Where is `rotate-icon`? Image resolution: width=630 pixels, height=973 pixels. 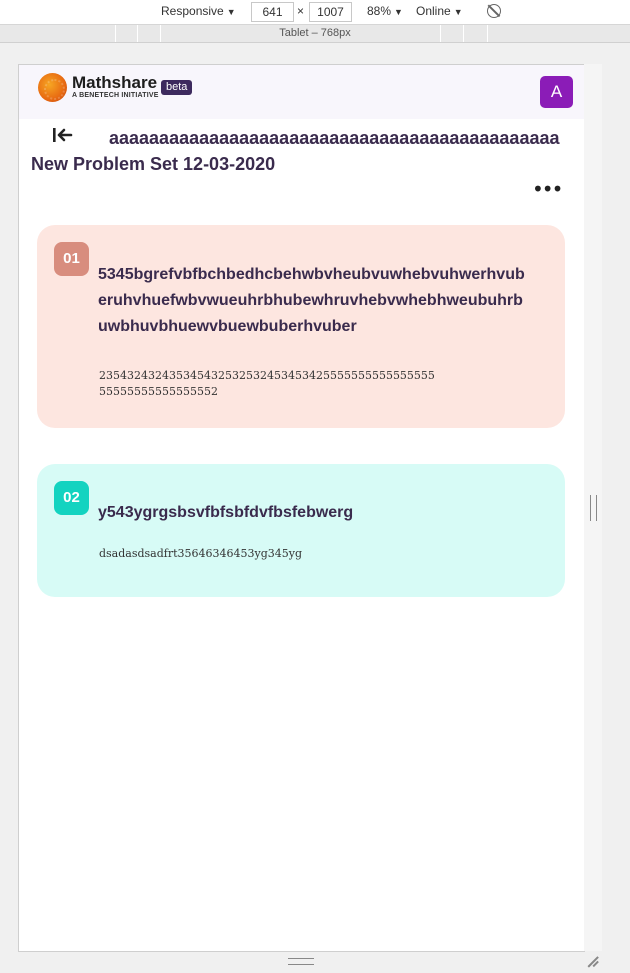 rotate-icon is located at coordinates (494, 11).